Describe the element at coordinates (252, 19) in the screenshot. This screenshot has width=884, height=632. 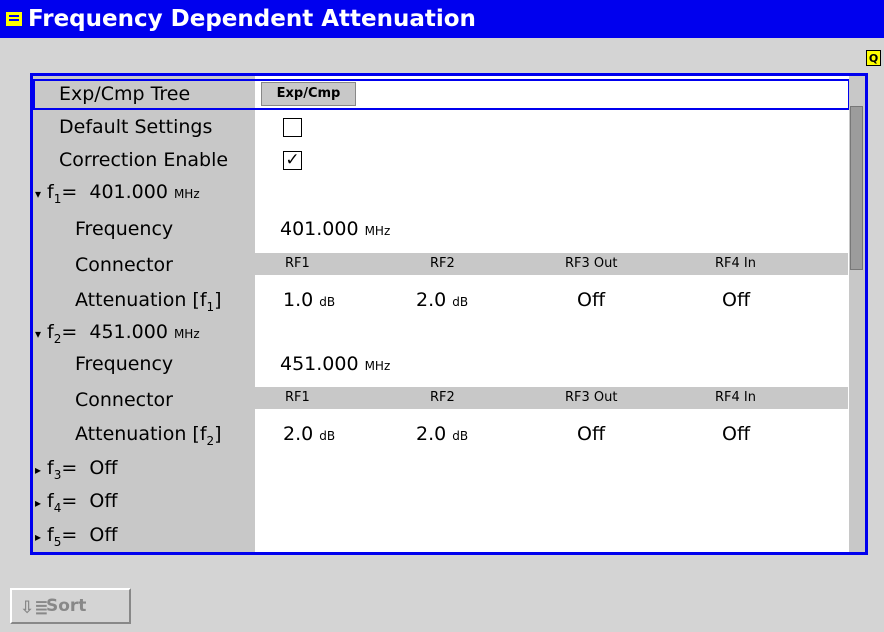
I see `window-title: Frequency Dependent Attenuation` at that location.